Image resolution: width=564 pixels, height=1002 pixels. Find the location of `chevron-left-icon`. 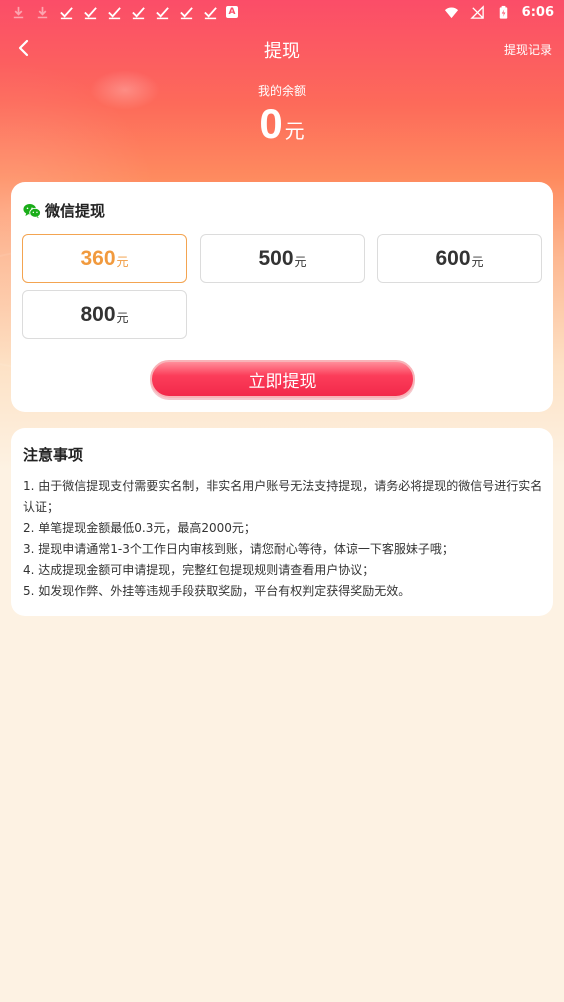

chevron-left-icon is located at coordinates (24, 50).